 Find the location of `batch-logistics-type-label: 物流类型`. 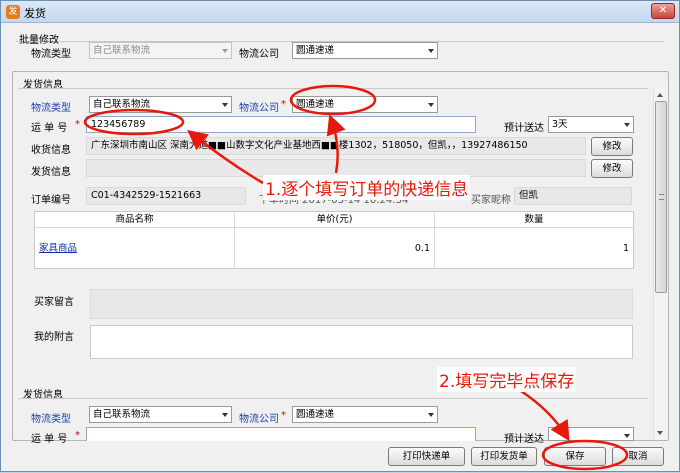

batch-logistics-type-label: 物流类型 is located at coordinates (51, 54).